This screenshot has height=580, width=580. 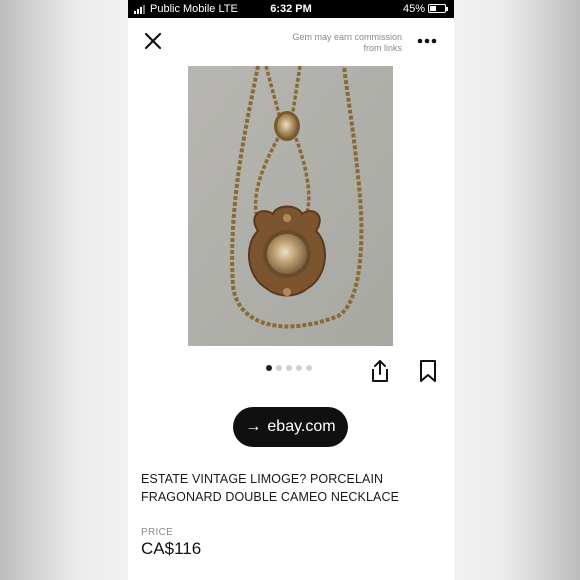 I want to click on battery-level, so click(x=433, y=8).